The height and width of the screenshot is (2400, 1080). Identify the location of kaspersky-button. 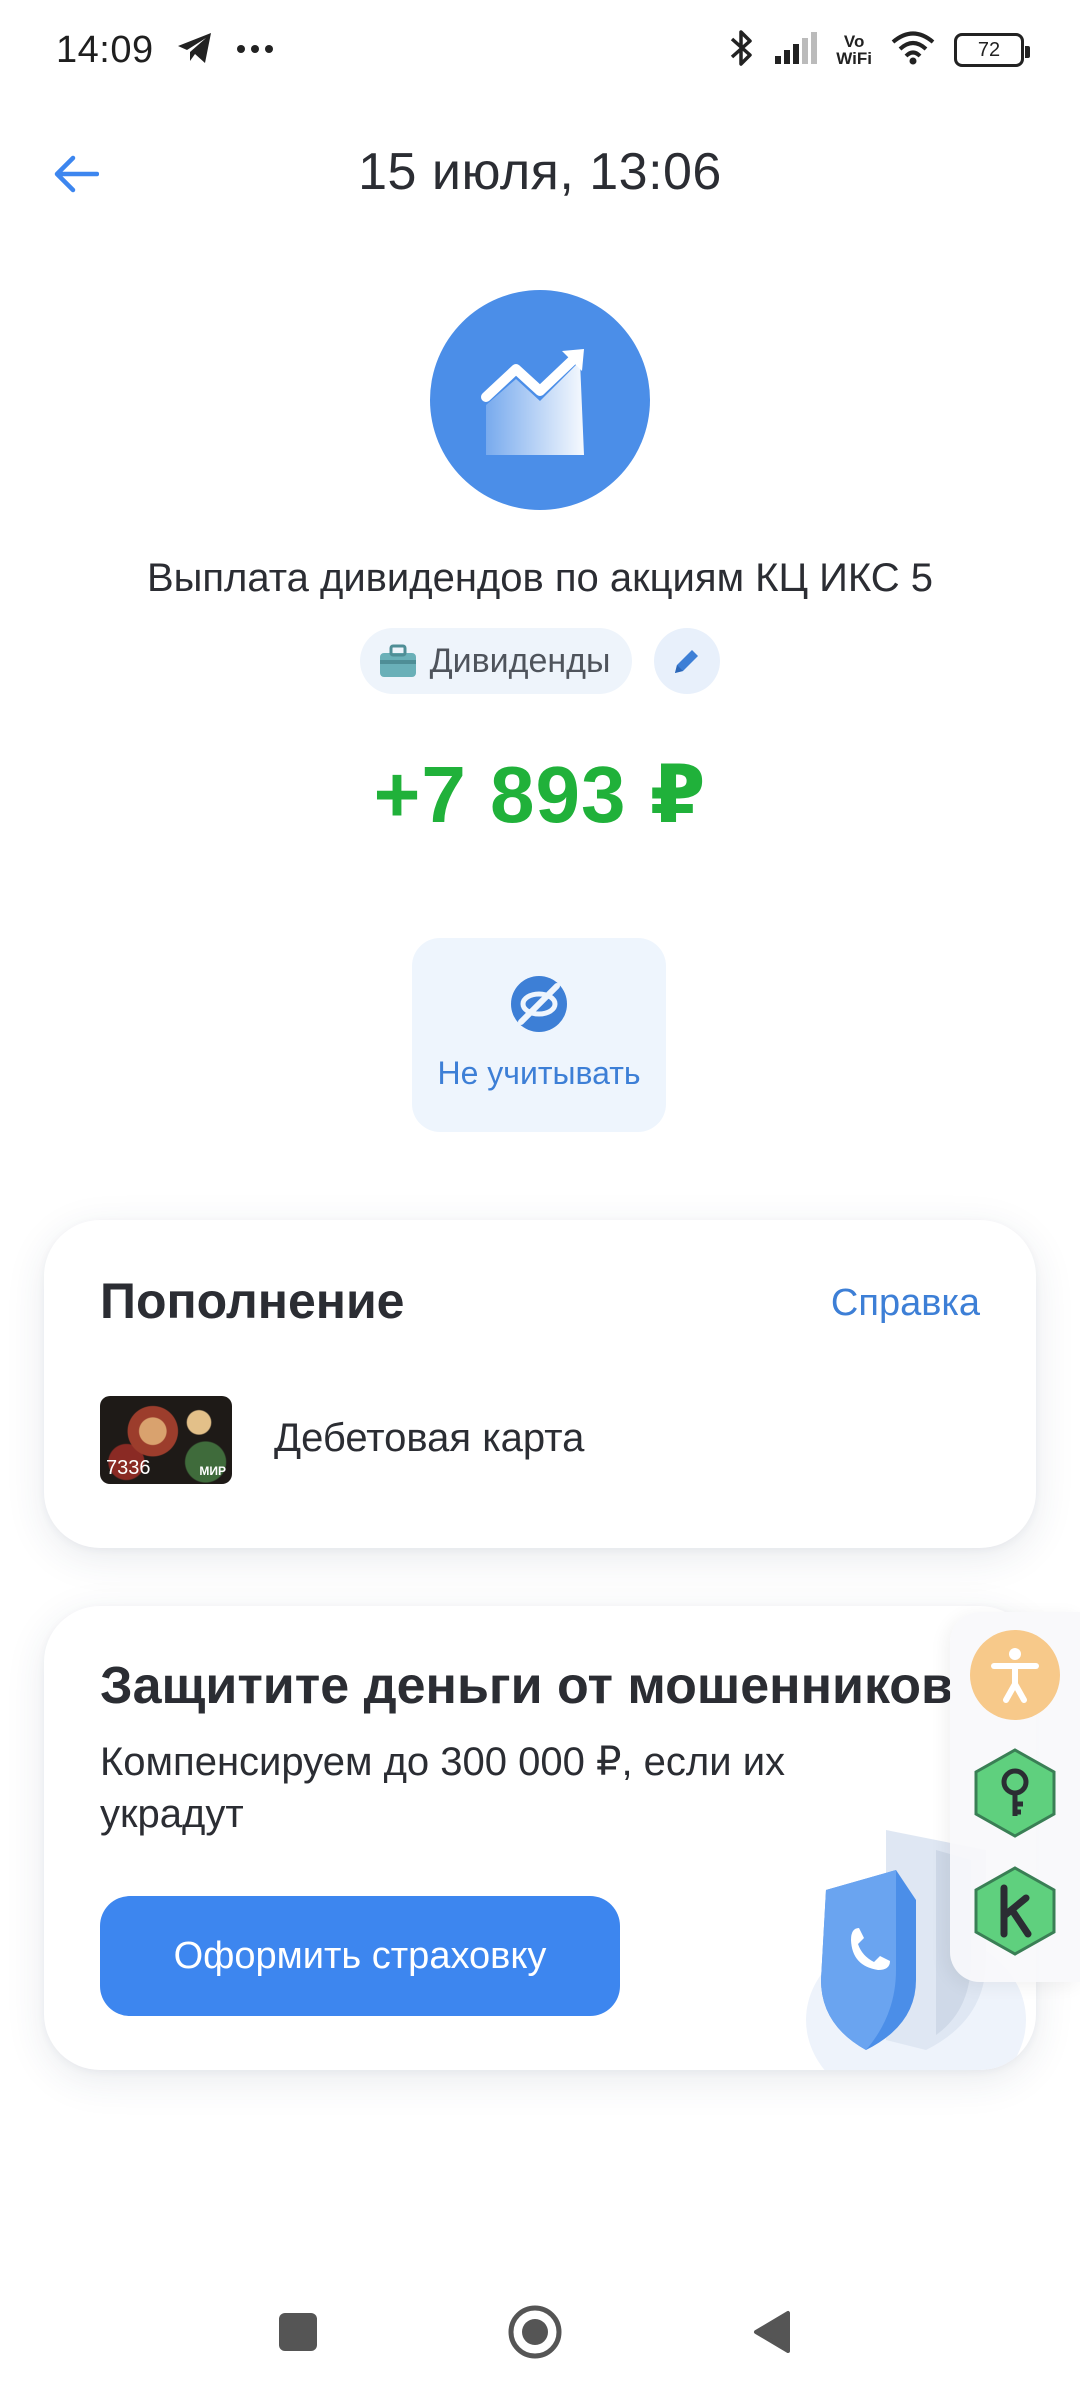
(1015, 1911).